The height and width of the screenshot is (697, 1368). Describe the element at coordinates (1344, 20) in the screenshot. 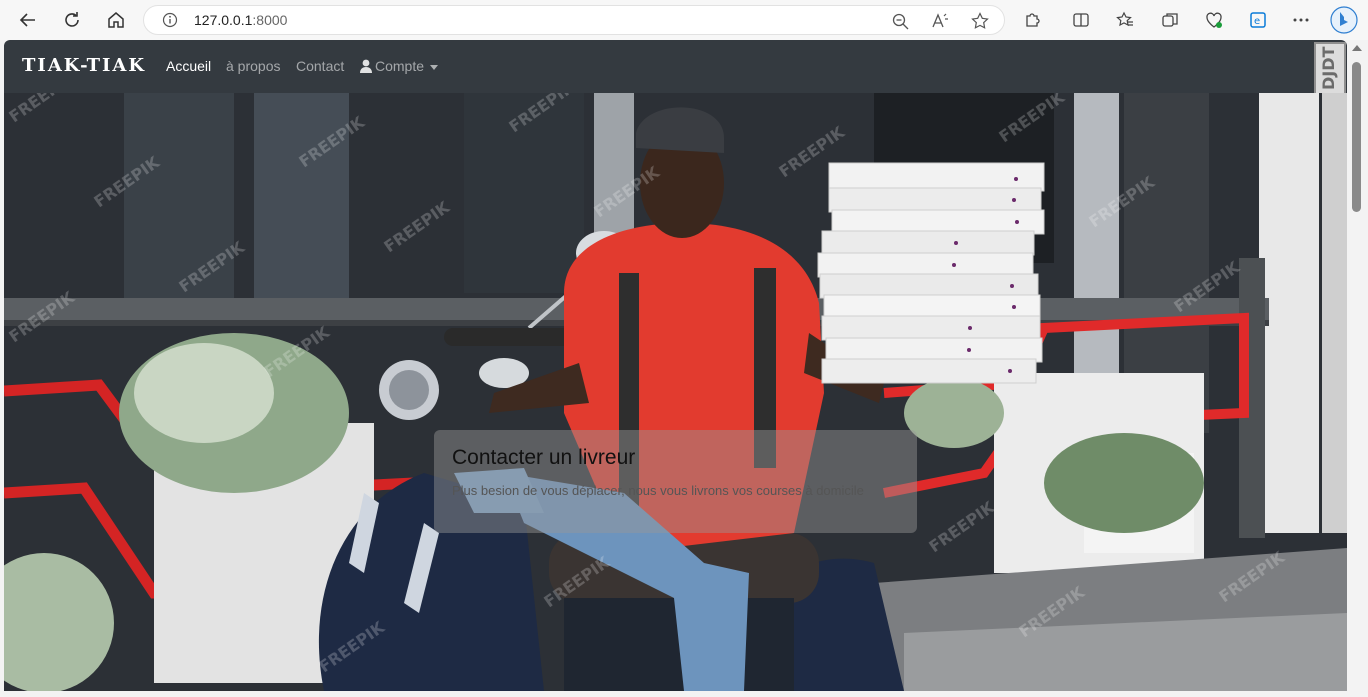

I see `bing-icon` at that location.